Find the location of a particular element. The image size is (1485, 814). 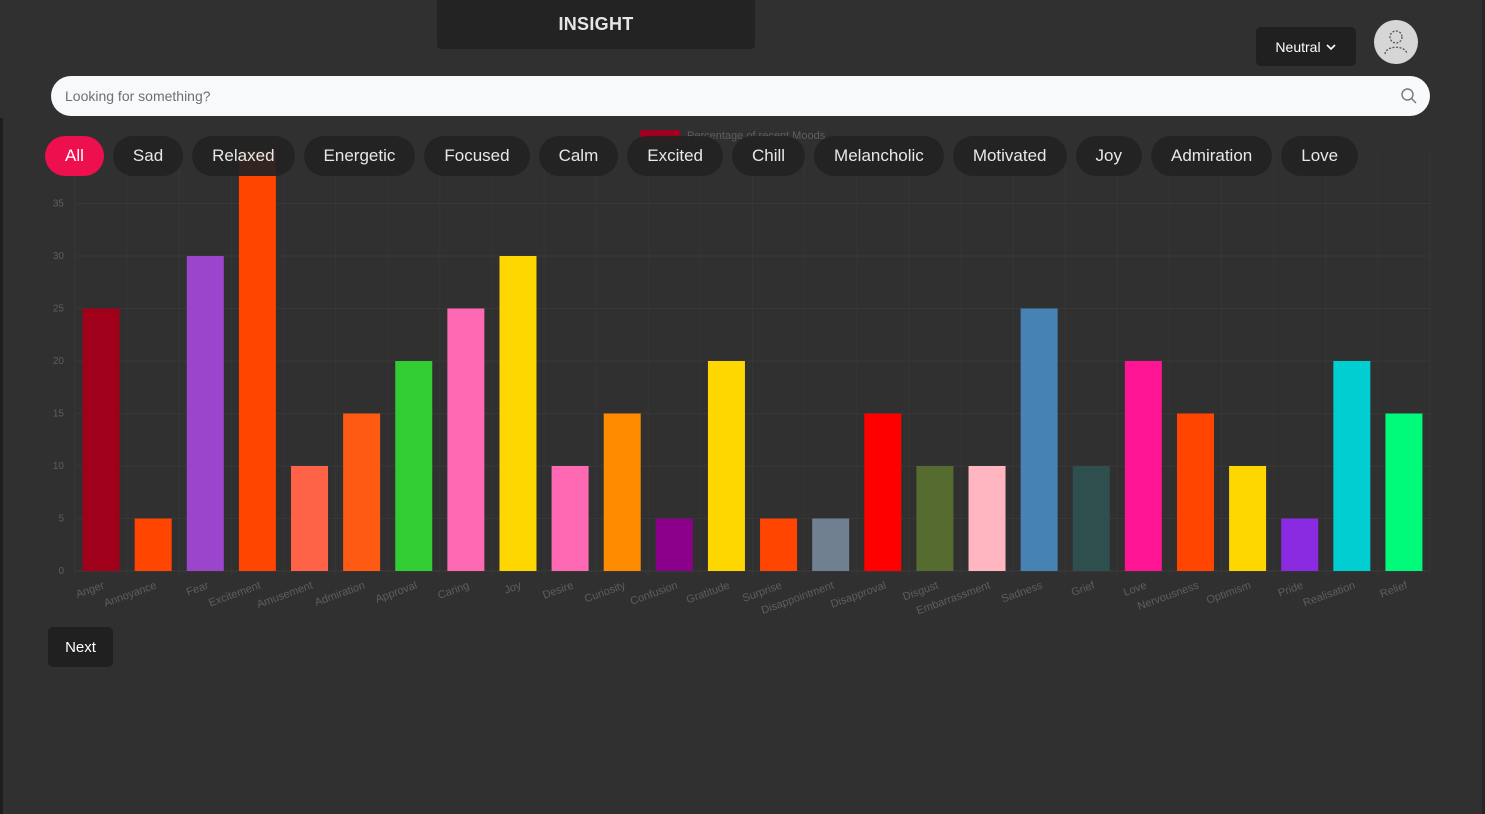

filter-chip-admiration: Admiration is located at coordinates (1211, 156).